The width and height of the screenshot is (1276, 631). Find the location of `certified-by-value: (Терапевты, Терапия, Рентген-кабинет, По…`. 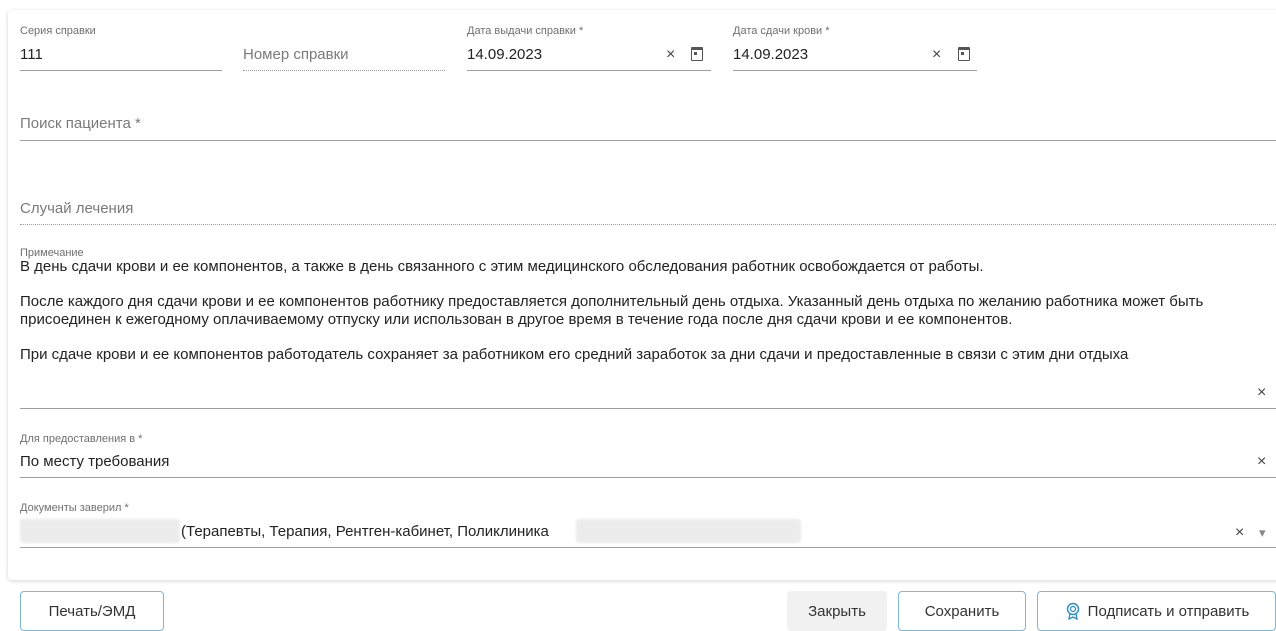

certified-by-value: (Терапевты, Терапия, Рентген-кабинет, По… is located at coordinates (365, 531).